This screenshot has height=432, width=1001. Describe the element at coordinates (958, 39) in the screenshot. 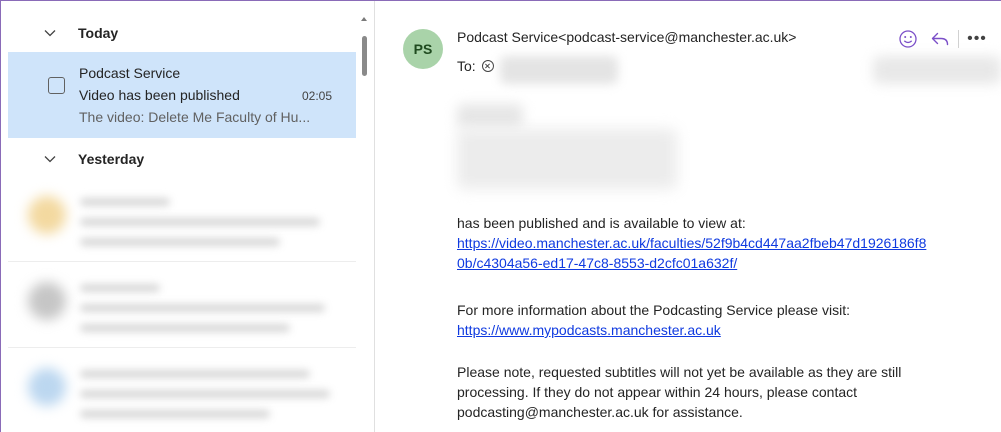

I see `toolbar-separator` at that location.